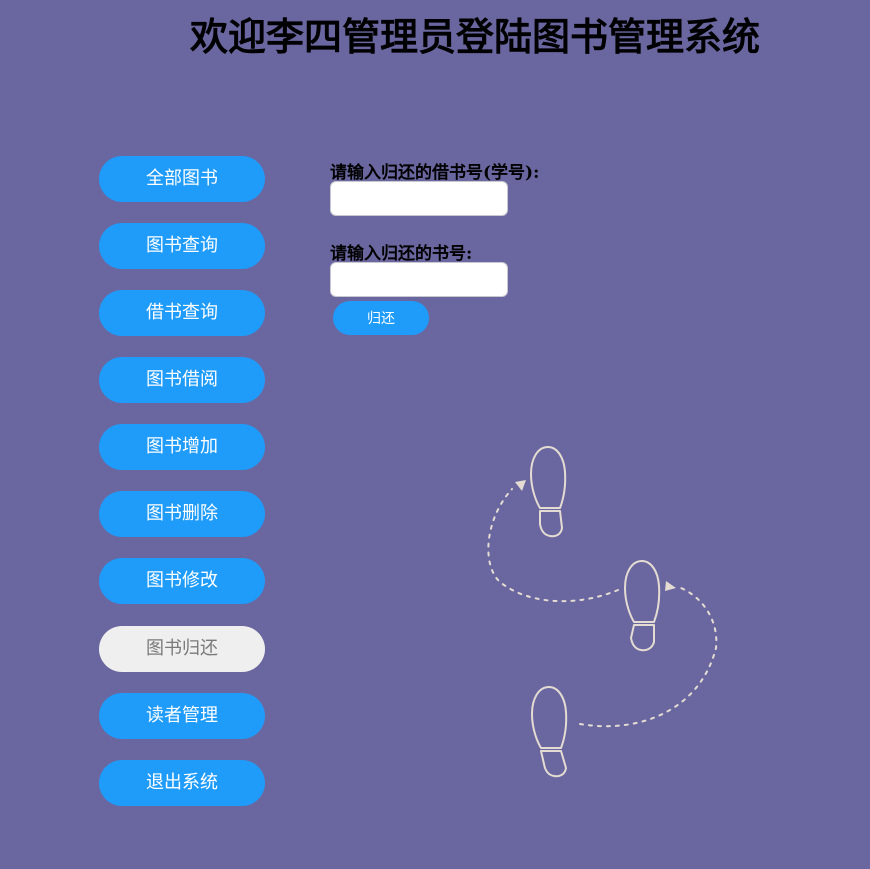 This screenshot has height=869, width=870. I want to click on sidebar-item-book-return: 图书归还, so click(182, 649).